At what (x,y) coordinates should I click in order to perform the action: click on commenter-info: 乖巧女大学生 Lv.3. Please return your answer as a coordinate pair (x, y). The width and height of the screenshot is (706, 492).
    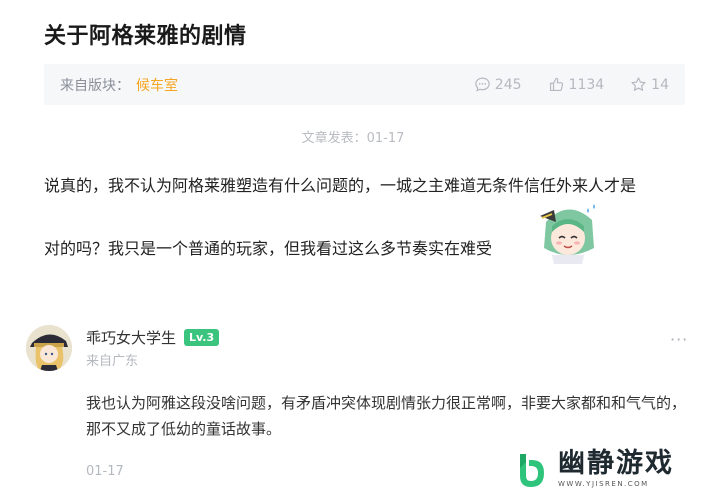
    Looking at the image, I should click on (153, 337).